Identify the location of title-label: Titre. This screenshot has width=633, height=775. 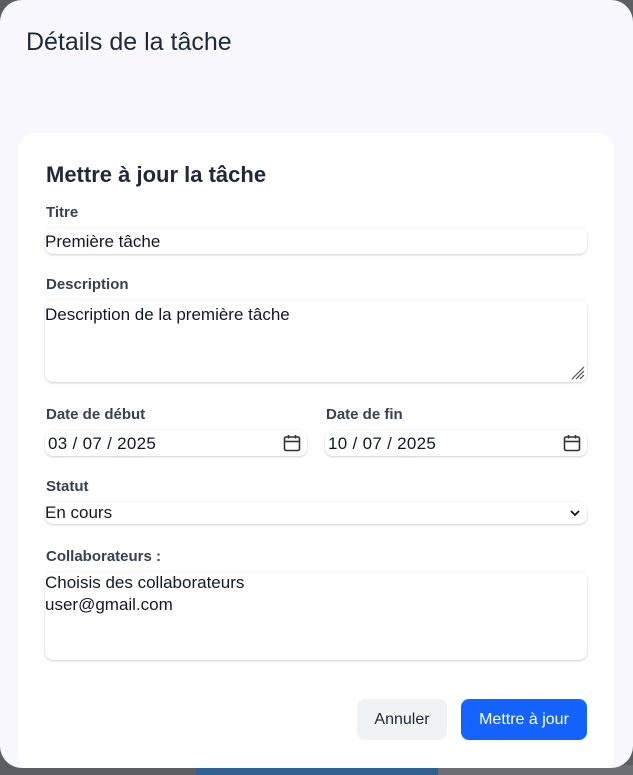
(62, 212).